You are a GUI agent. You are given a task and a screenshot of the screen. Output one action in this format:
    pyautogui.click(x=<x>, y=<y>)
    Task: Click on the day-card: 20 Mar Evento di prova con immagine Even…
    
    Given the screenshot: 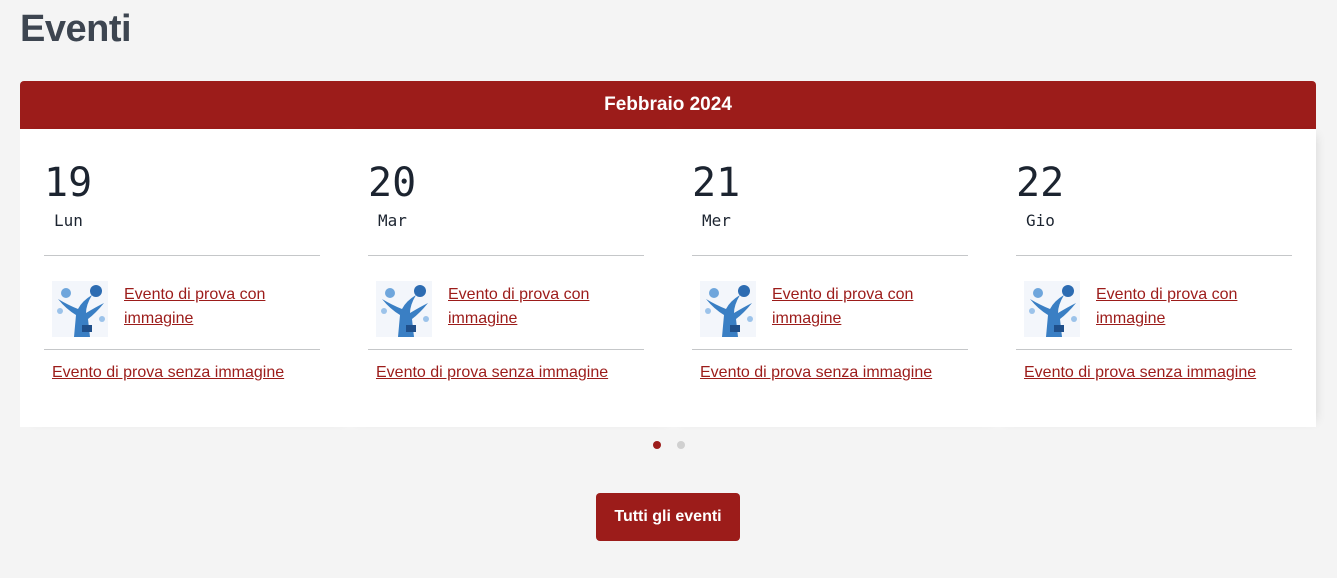 What is the action you would take?
    pyautogui.click(x=506, y=278)
    